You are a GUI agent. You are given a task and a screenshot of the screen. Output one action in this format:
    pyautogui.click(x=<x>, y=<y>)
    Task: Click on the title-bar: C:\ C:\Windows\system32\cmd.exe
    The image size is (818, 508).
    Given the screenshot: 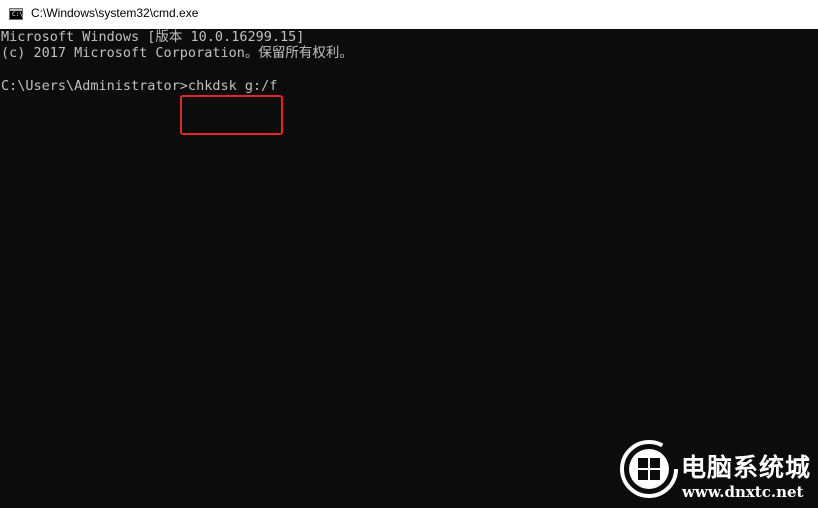 What is the action you would take?
    pyautogui.click(x=409, y=14)
    